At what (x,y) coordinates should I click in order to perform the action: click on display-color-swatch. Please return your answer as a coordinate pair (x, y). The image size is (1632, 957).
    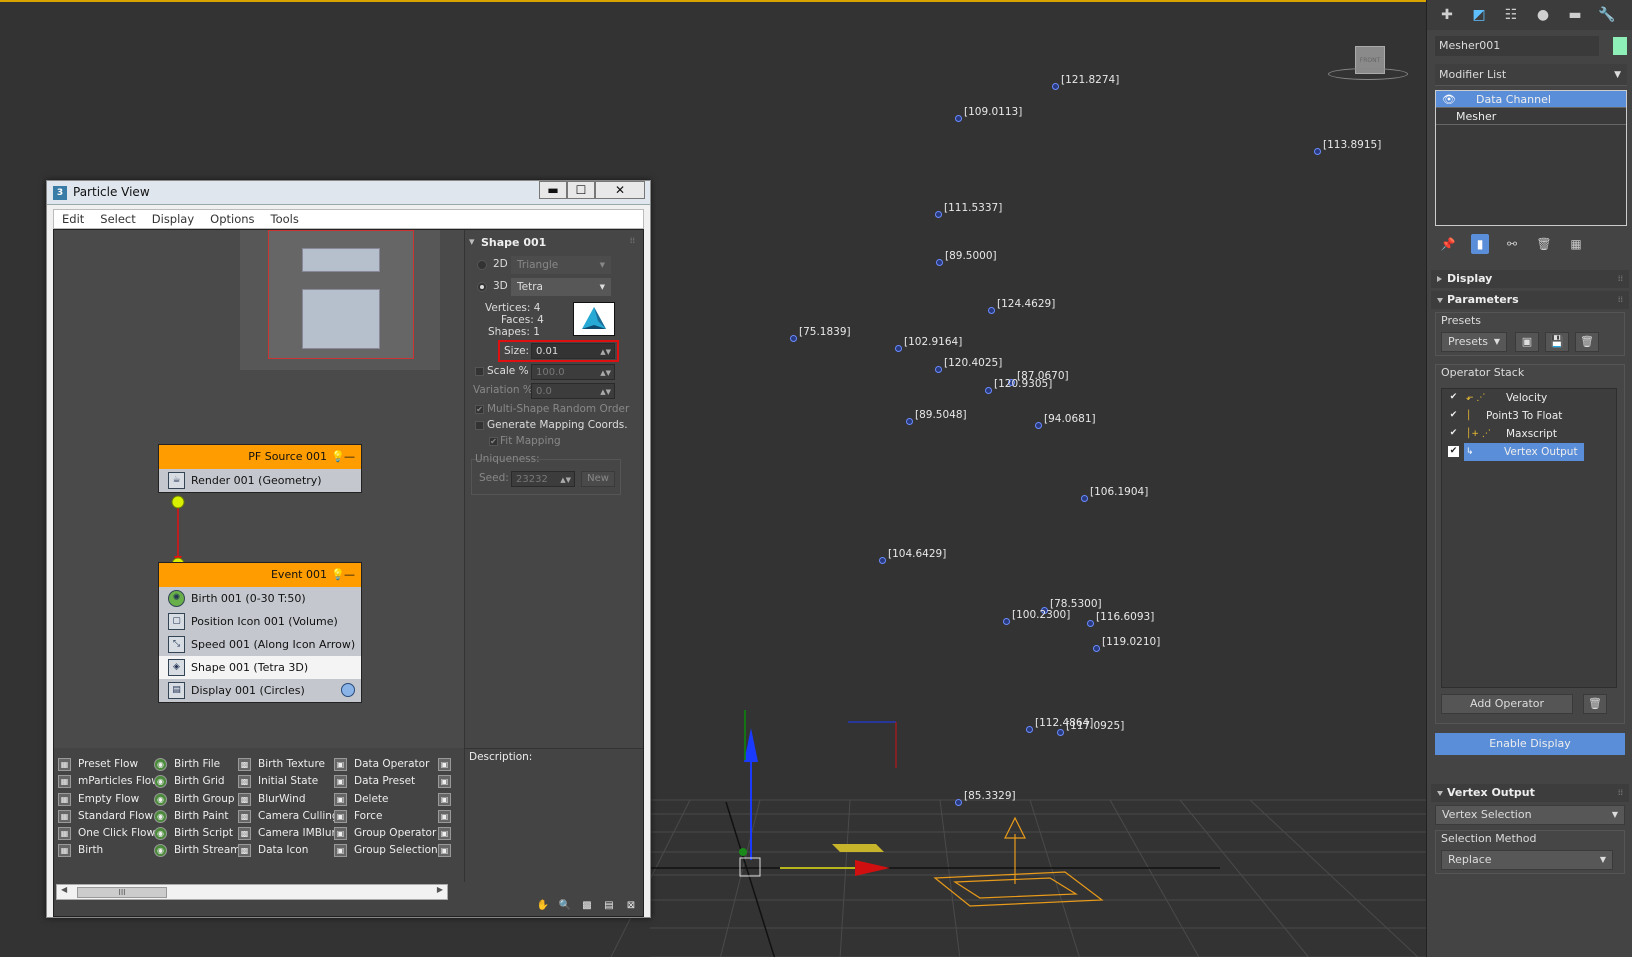
    Looking at the image, I should click on (348, 690).